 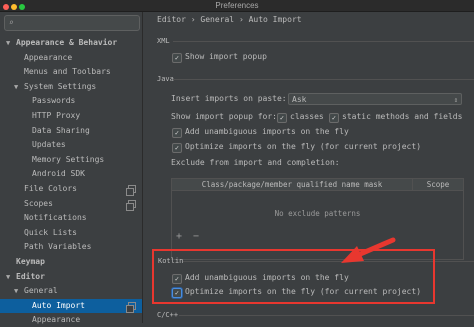 I want to click on annotation-arrow-head, so click(x=352, y=254).